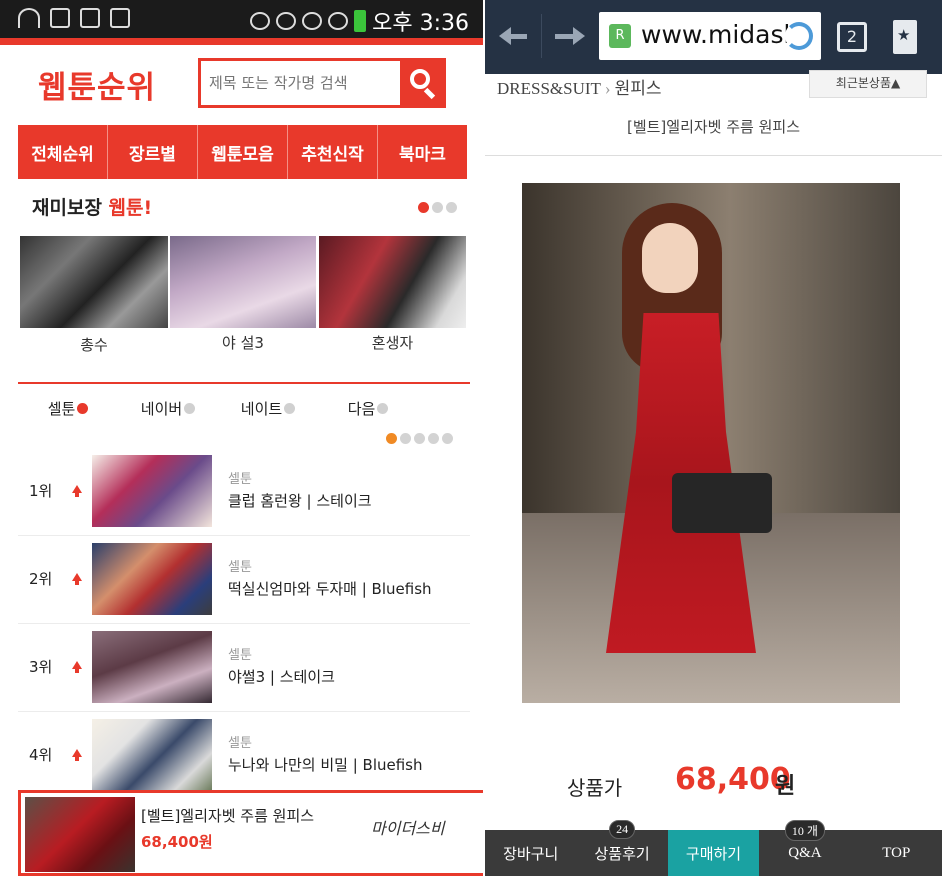 This screenshot has width=942, height=876. I want to click on bookmark-icon, so click(905, 37).